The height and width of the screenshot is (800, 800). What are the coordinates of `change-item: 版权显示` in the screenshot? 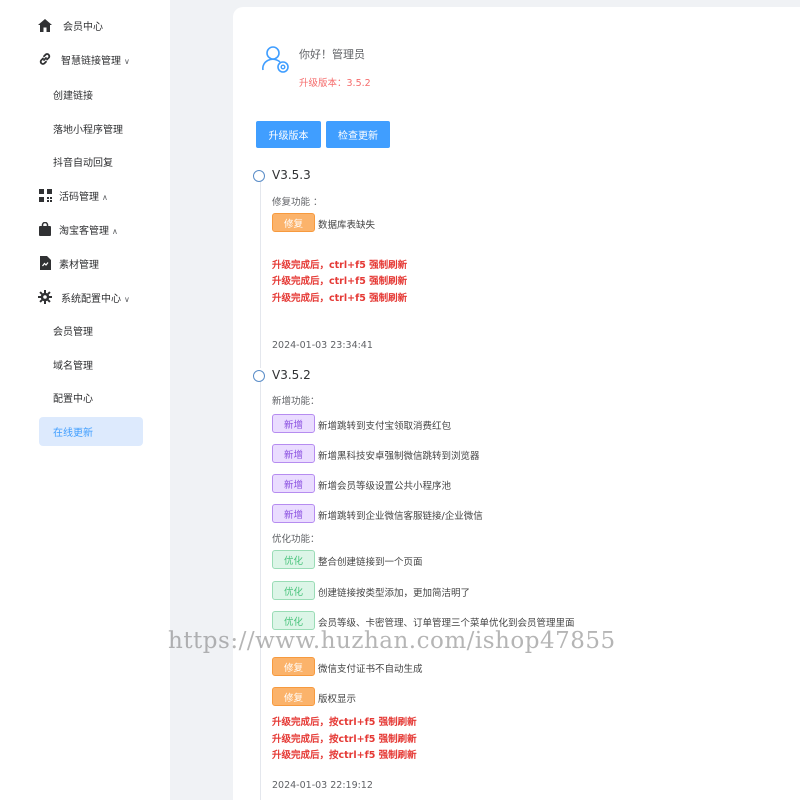 It's located at (337, 699).